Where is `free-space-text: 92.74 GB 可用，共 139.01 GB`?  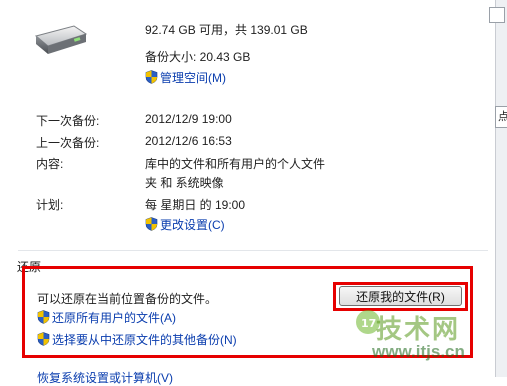 free-space-text: 92.74 GB 可用，共 139.01 GB is located at coordinates (226, 30).